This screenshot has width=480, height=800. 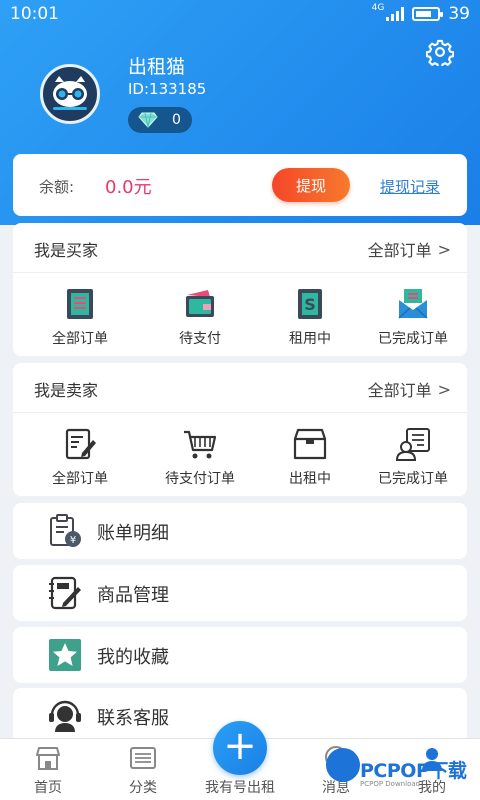 I want to click on buyer-all-orders-link: 全部订单 >, so click(x=409, y=249).